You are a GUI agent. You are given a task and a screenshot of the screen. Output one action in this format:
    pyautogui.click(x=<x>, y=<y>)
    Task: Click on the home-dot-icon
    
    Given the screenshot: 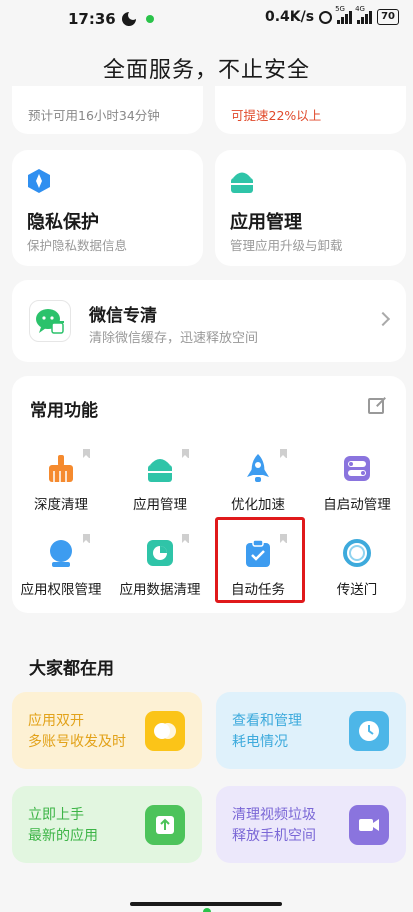 What is the action you would take?
    pyautogui.click(x=207, y=910)
    